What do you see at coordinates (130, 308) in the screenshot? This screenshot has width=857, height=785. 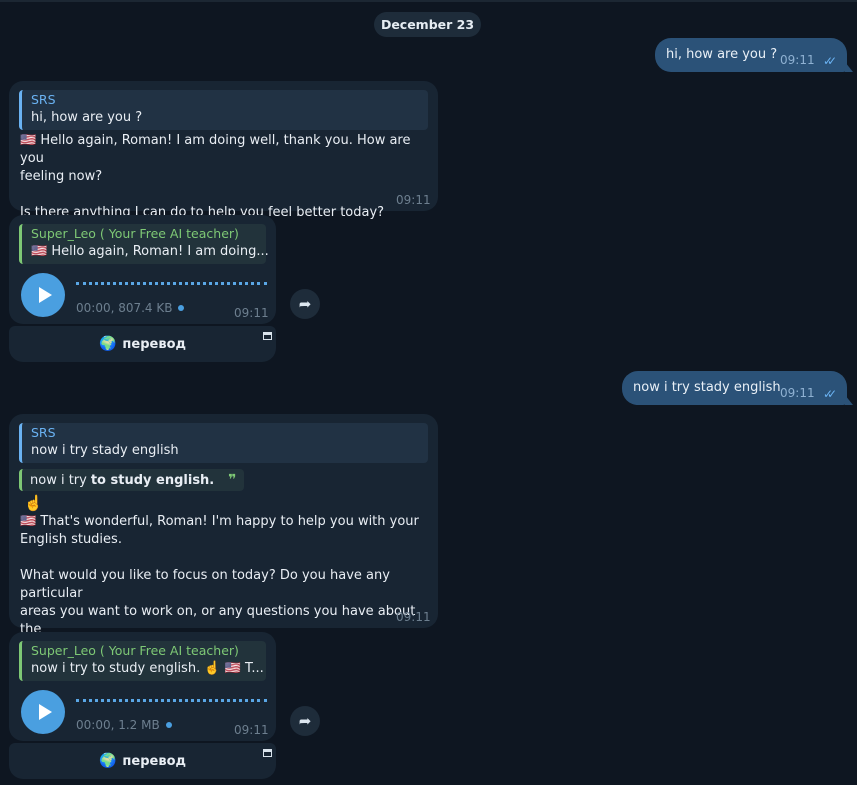 I see `voice-meta: 00:00, 807.4 KB` at bounding box center [130, 308].